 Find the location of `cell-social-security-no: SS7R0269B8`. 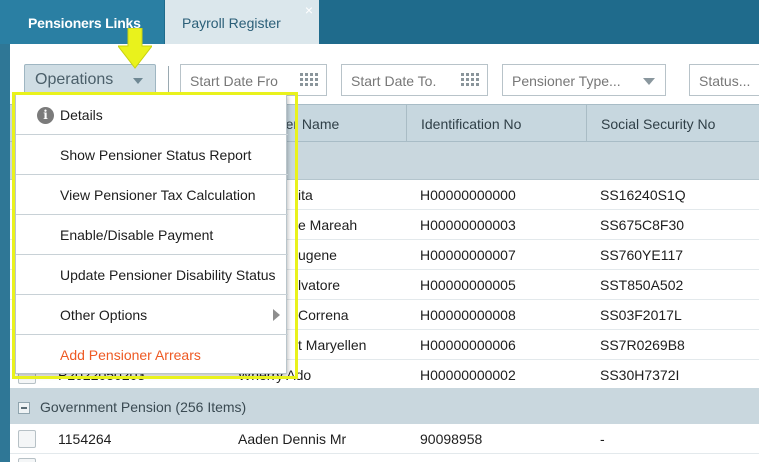

cell-social-security-no: SS7R0269B8 is located at coordinates (642, 345).